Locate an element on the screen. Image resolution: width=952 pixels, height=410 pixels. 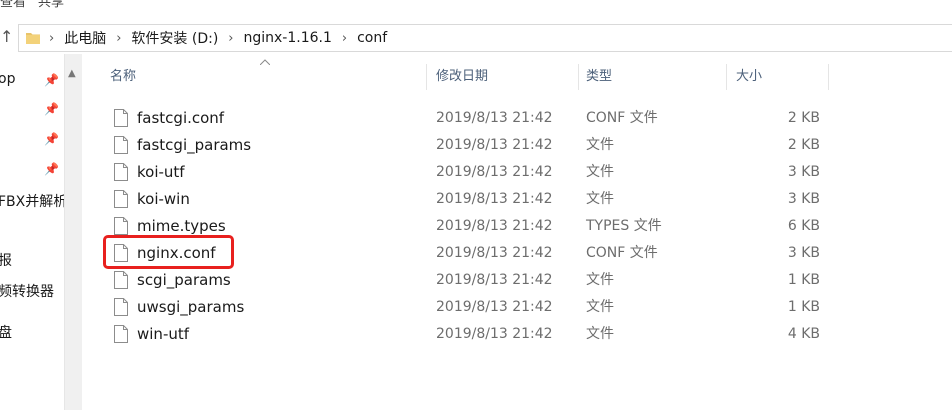
file-row: koi-win 2019/8/13 21:42 文件 3 KB is located at coordinates (517, 199).